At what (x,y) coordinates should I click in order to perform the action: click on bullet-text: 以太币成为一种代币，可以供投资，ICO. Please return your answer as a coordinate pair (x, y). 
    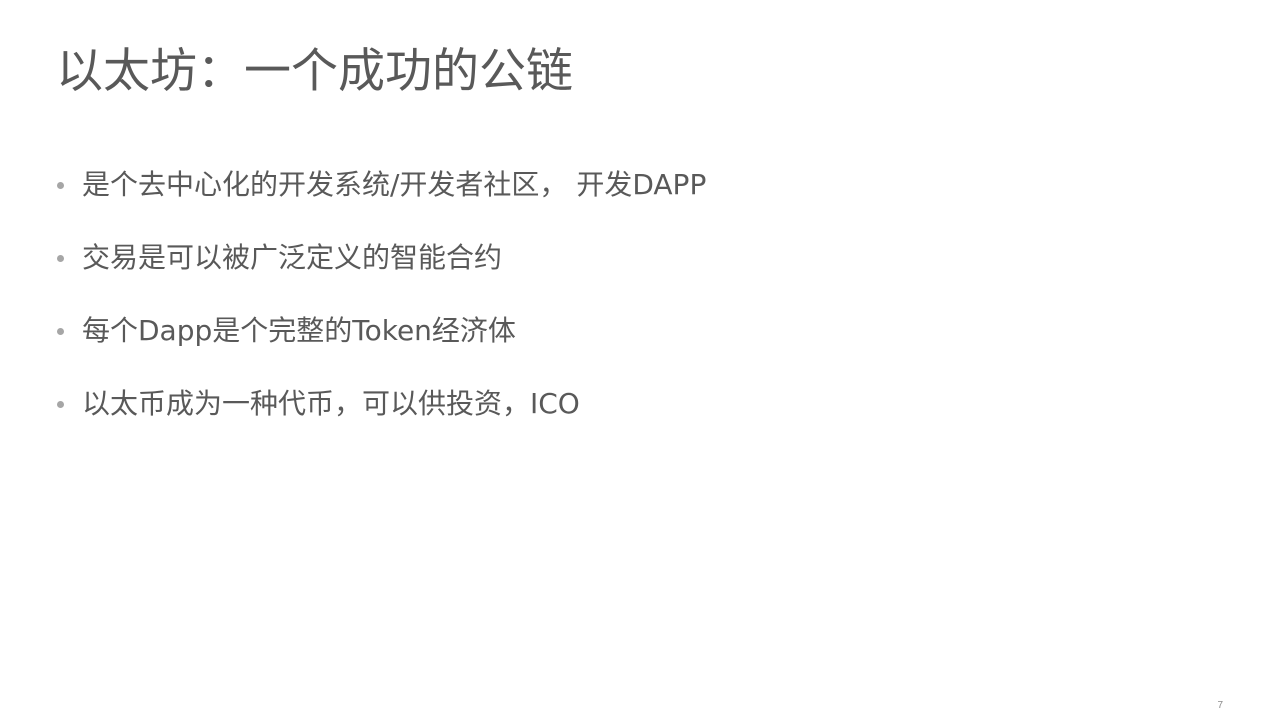
    Looking at the image, I should click on (331, 403).